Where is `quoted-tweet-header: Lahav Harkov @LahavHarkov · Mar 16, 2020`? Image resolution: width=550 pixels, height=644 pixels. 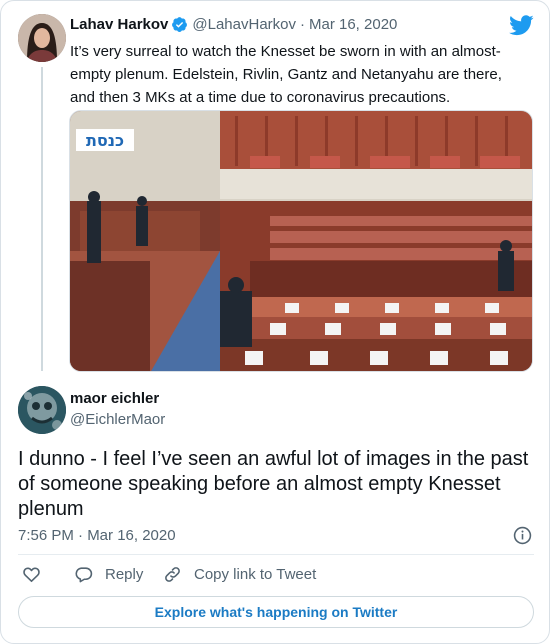
quoted-tweet-header: Lahav Harkov @LahavHarkov · Mar 16, 2020 is located at coordinates (233, 24).